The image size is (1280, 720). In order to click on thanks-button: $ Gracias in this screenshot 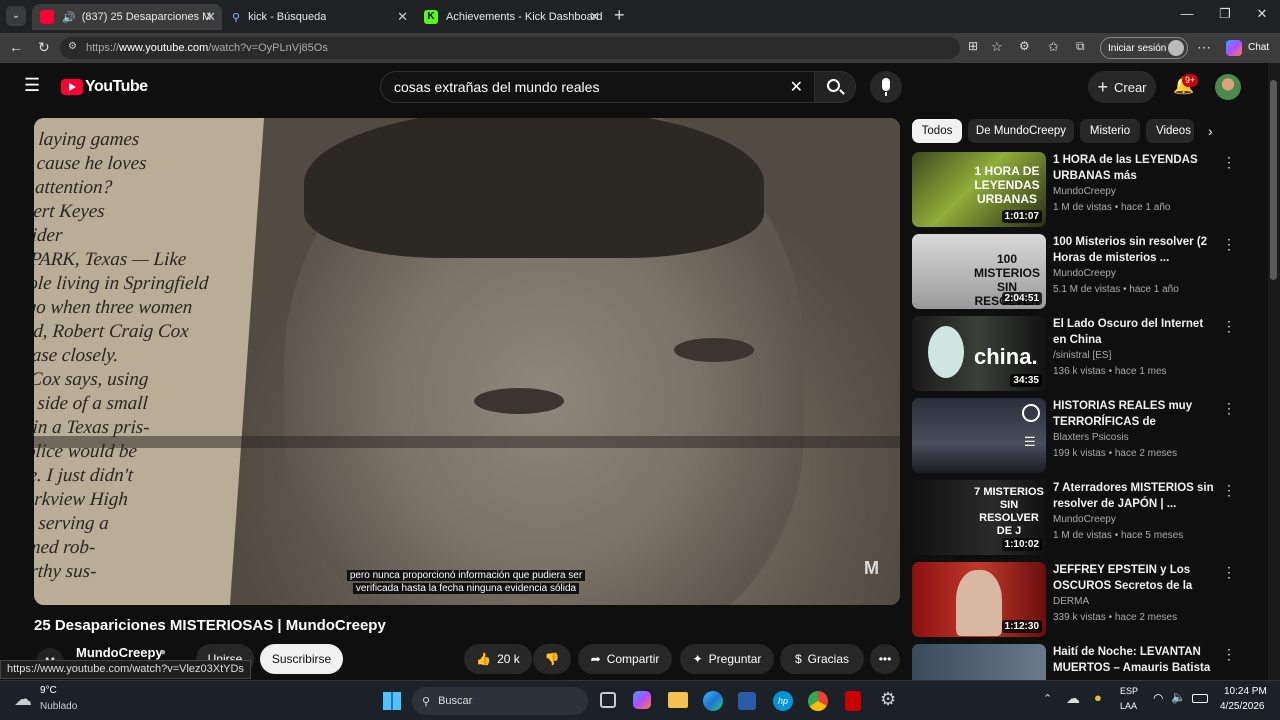, I will do `click(822, 659)`.